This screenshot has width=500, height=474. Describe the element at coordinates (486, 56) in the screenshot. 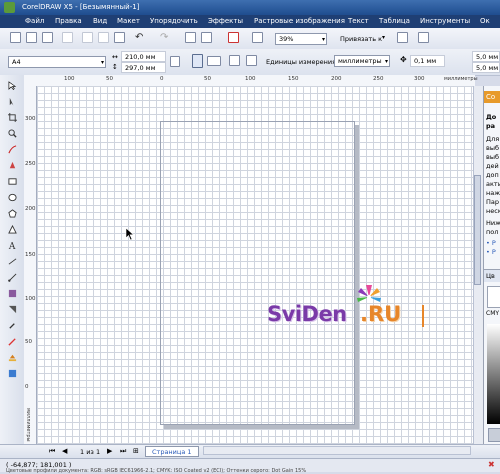

I see `duplicate-distance-x-field: 5,0 мм` at that location.